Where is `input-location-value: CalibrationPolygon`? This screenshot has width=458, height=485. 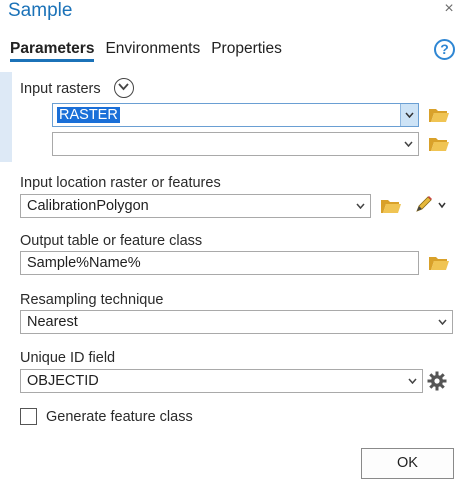 input-location-value: CalibrationPolygon is located at coordinates (88, 206).